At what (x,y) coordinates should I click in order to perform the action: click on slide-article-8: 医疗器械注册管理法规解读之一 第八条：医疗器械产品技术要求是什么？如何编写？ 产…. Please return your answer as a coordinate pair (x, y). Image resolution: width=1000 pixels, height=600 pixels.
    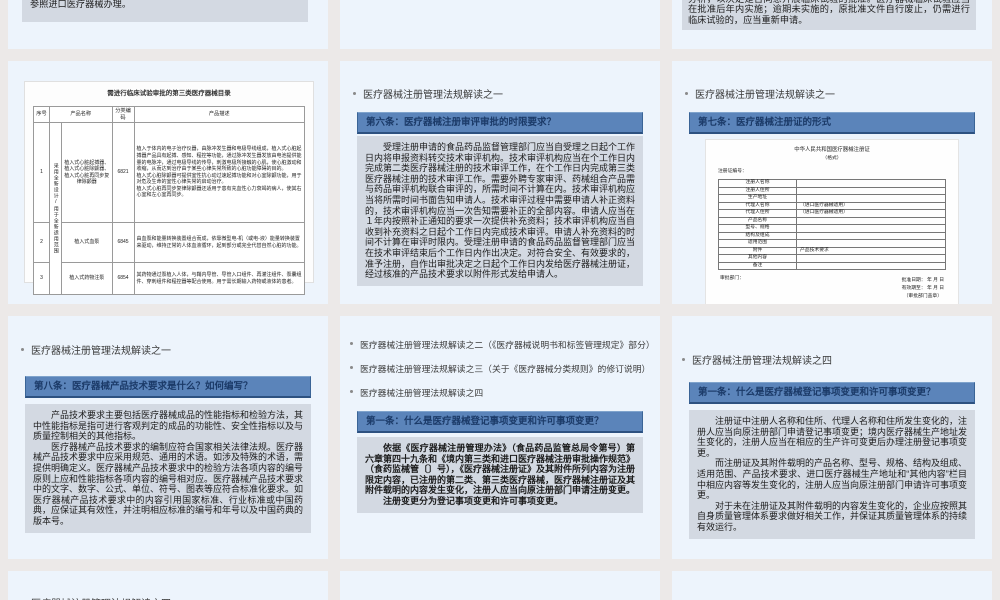
    Looking at the image, I should click on (168, 437).